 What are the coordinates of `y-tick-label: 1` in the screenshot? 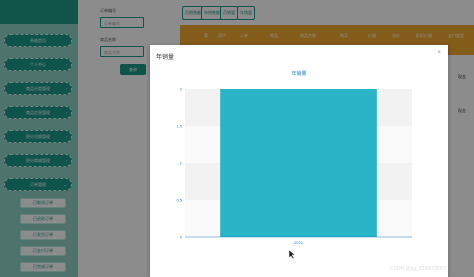 It's located at (181, 163).